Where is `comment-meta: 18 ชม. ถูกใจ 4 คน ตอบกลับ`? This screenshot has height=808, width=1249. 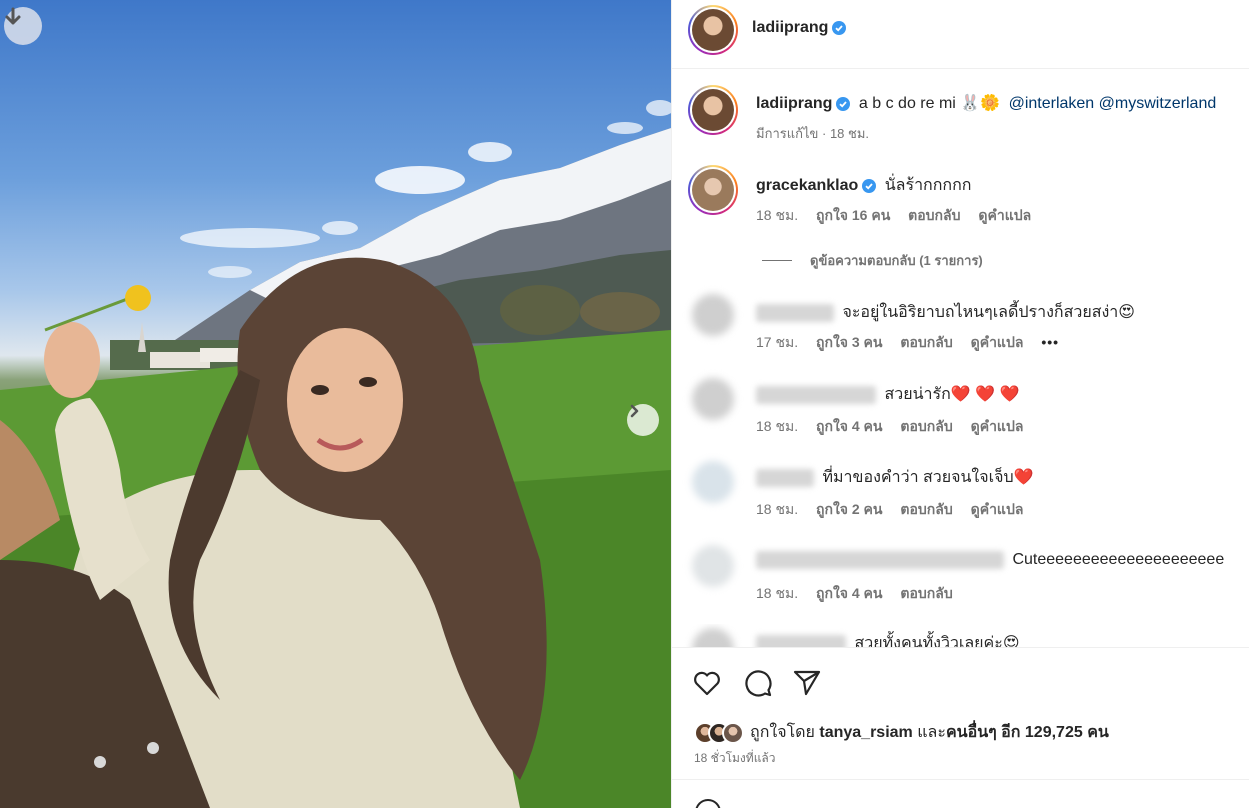 comment-meta: 18 ชม. ถูกใจ 4 คน ตอบกลับ is located at coordinates (861, 594).